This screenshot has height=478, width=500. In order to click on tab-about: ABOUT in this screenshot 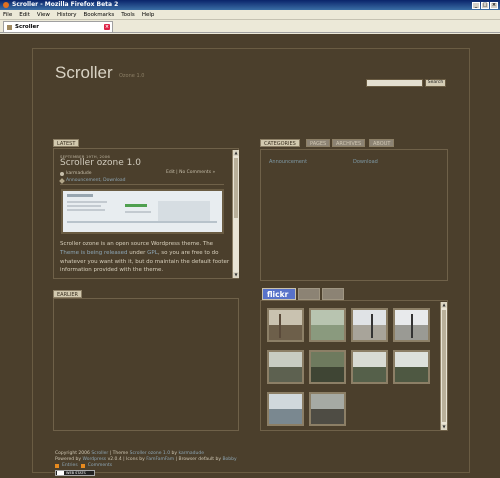, I will do `click(382, 143)`.